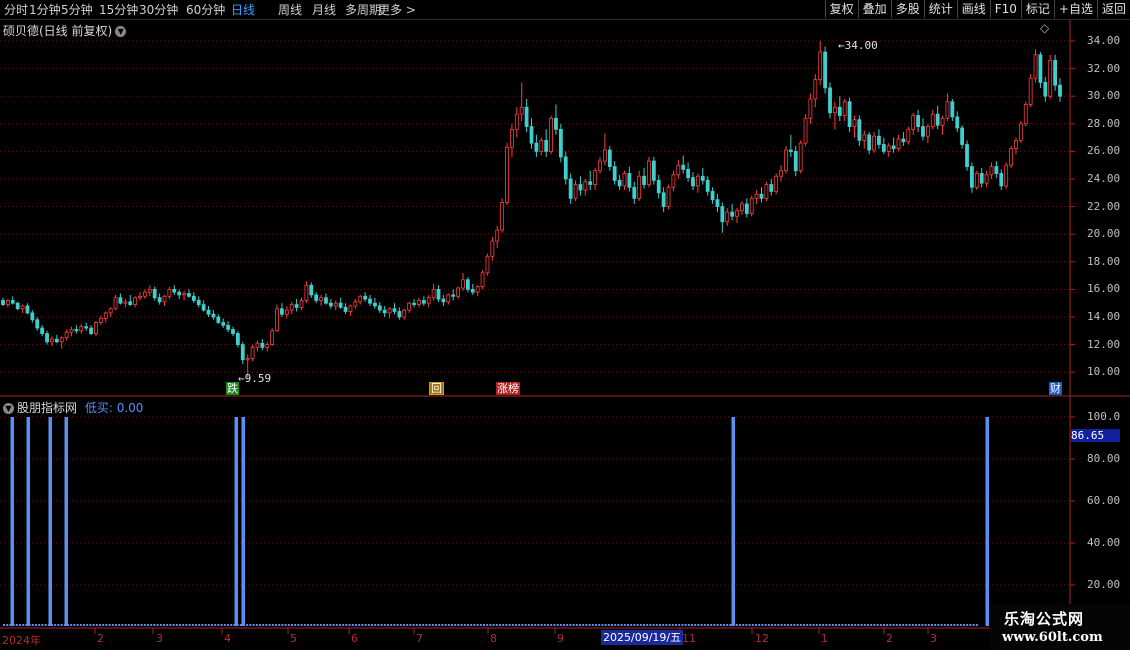 Image resolution: width=1130 pixels, height=650 pixels. I want to click on time-axis-label: 2024年, so click(21, 640).